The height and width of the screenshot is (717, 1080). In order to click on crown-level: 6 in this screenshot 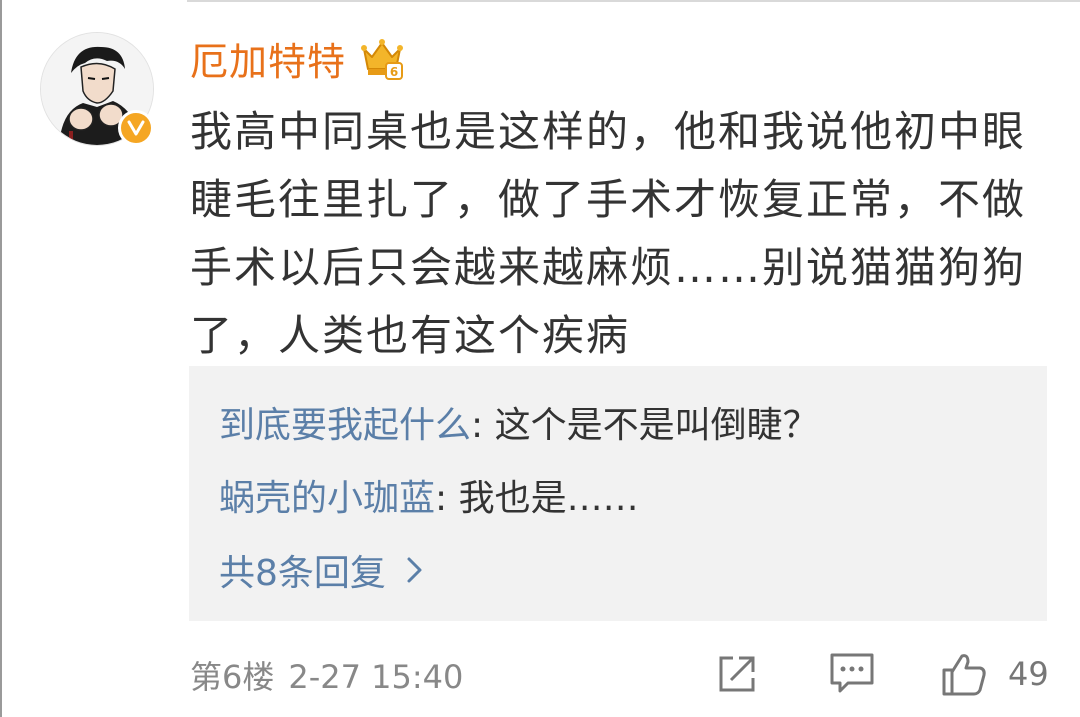, I will do `click(394, 72)`.